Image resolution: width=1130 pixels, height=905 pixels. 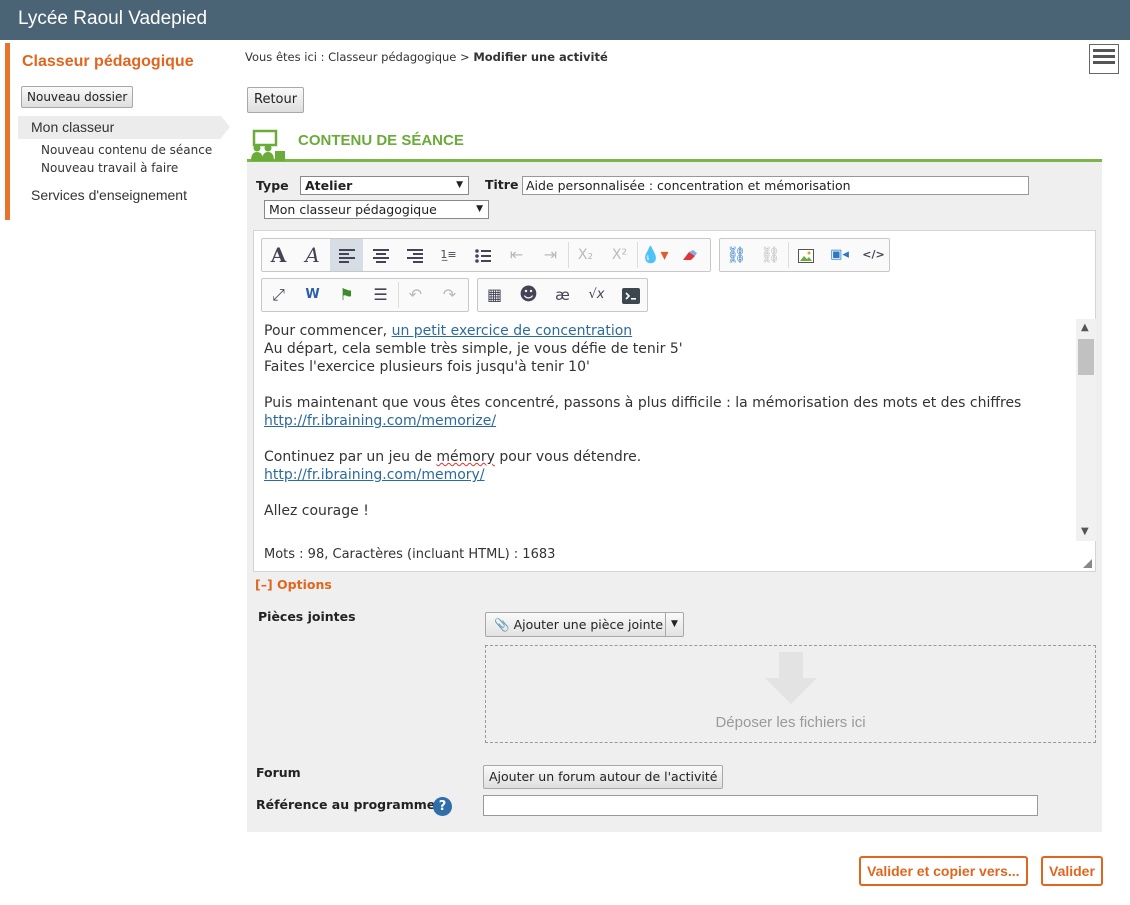 I want to click on paperclip-icon: 📎, so click(x=502, y=624).